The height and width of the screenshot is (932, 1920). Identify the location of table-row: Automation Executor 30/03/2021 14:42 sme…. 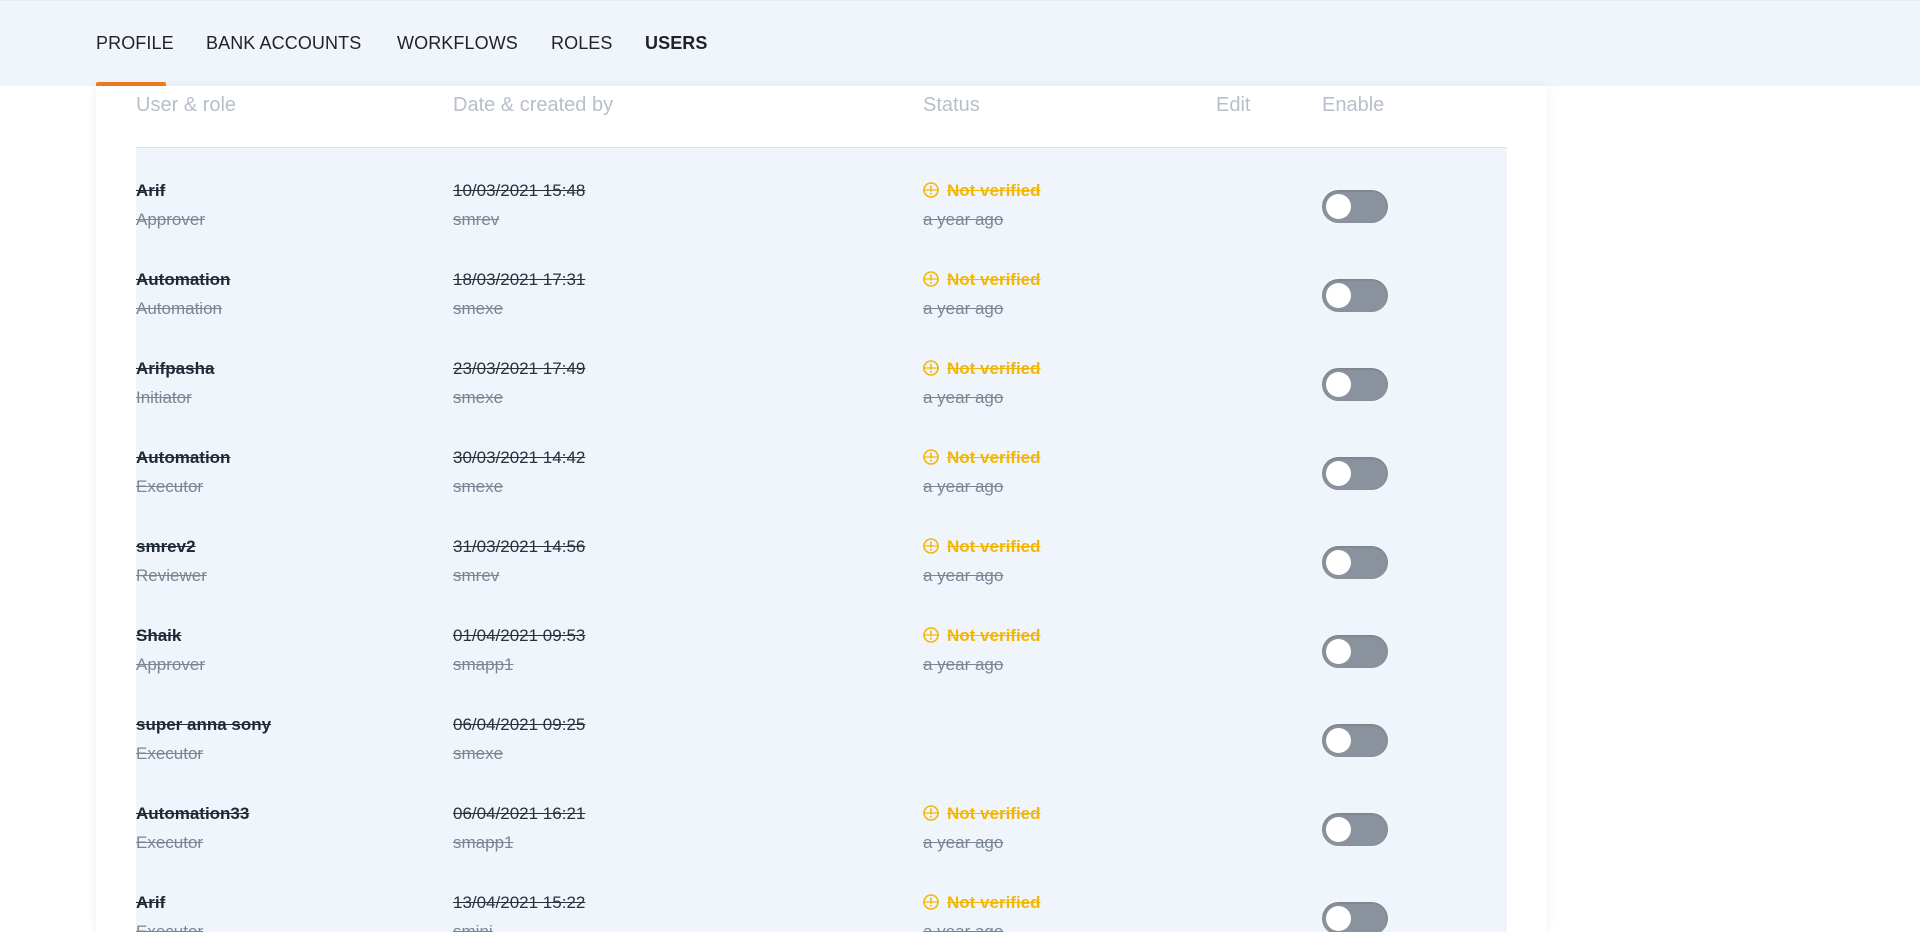
(821, 459).